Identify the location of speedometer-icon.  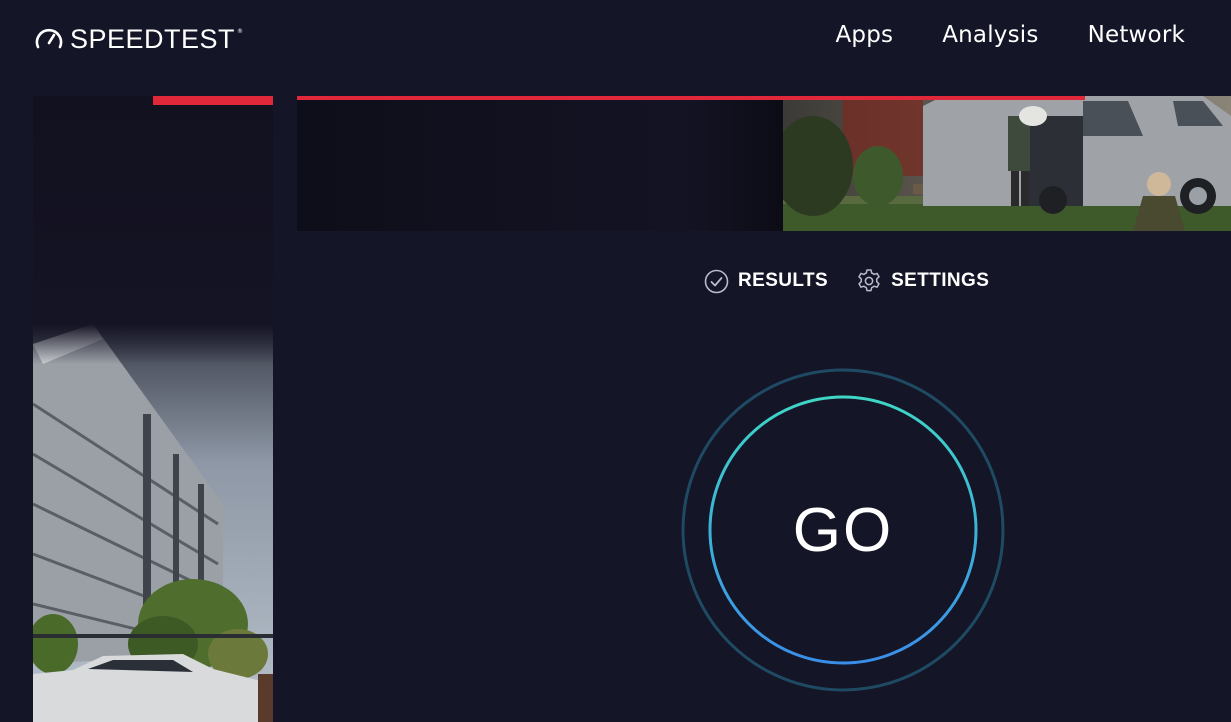
(49, 38).